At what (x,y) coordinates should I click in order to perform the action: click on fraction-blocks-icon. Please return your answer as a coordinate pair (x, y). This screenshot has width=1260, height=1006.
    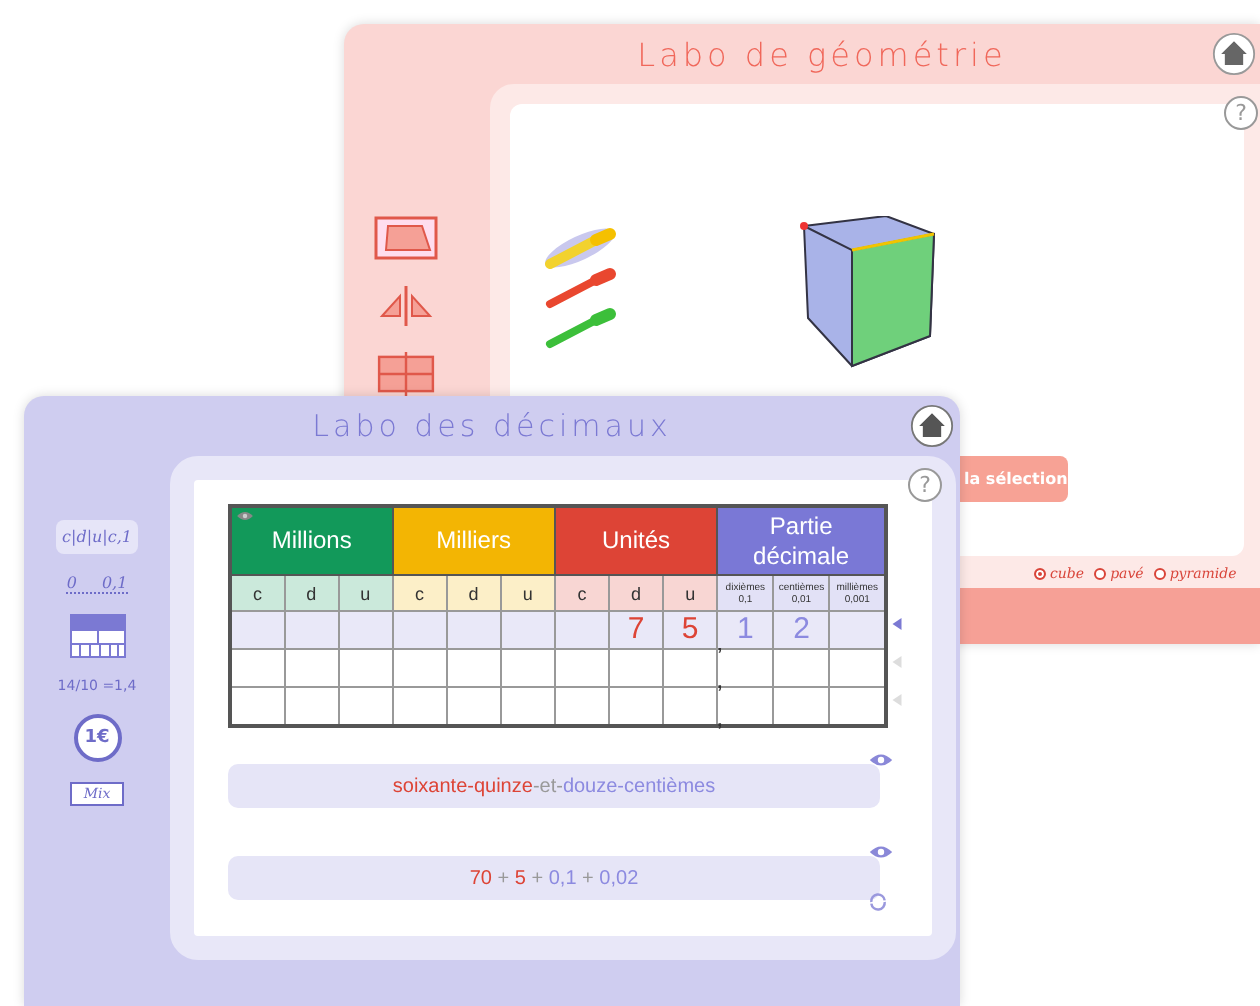
    Looking at the image, I should click on (97, 636).